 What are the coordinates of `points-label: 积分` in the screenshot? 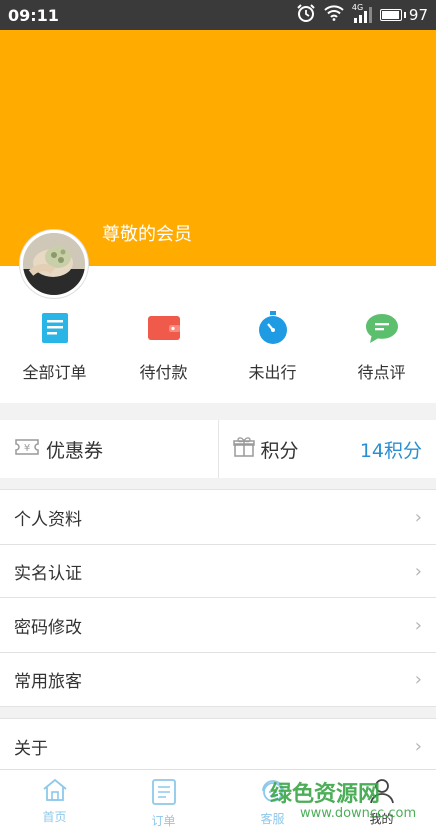 It's located at (279, 450).